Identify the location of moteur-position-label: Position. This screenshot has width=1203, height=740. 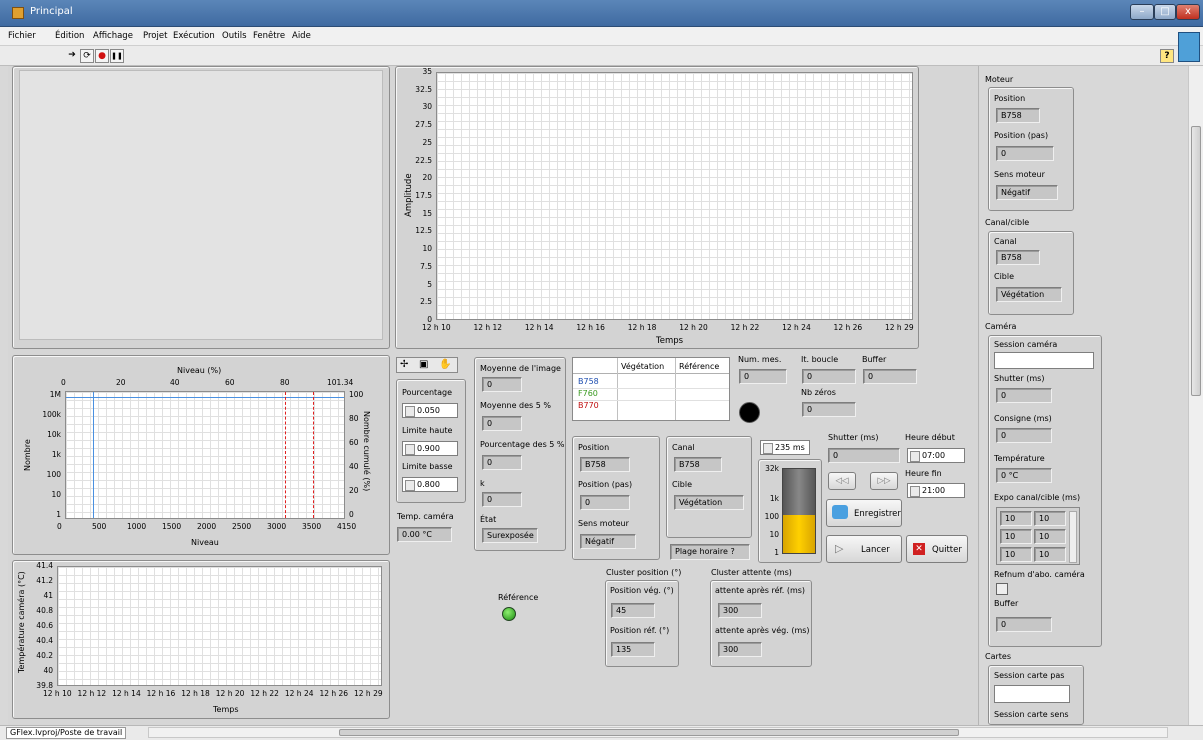
(1010, 98).